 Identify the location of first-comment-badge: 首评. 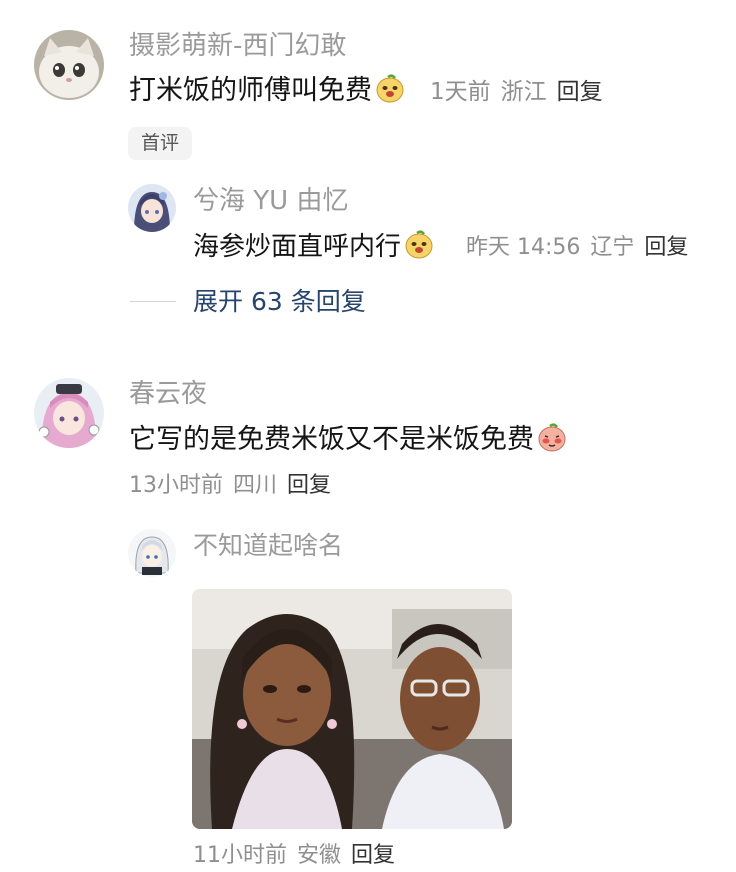
(160, 143).